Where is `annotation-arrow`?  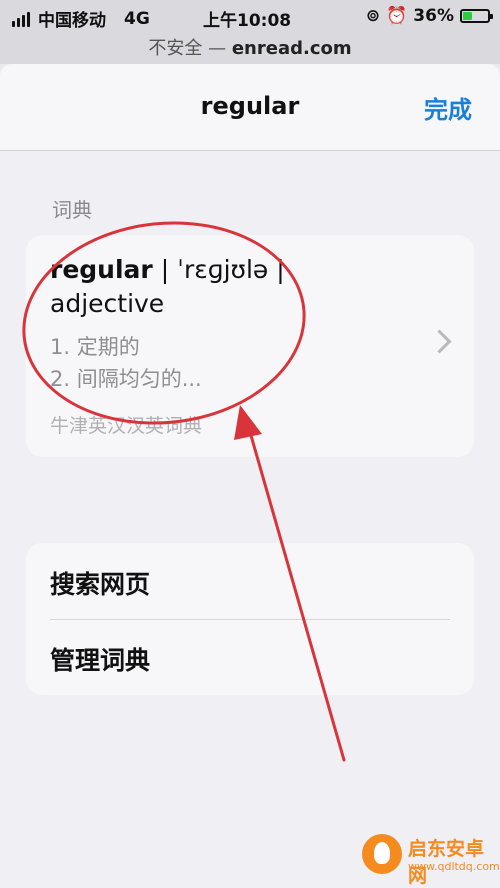
annotation-arrow is located at coordinates (290, 583).